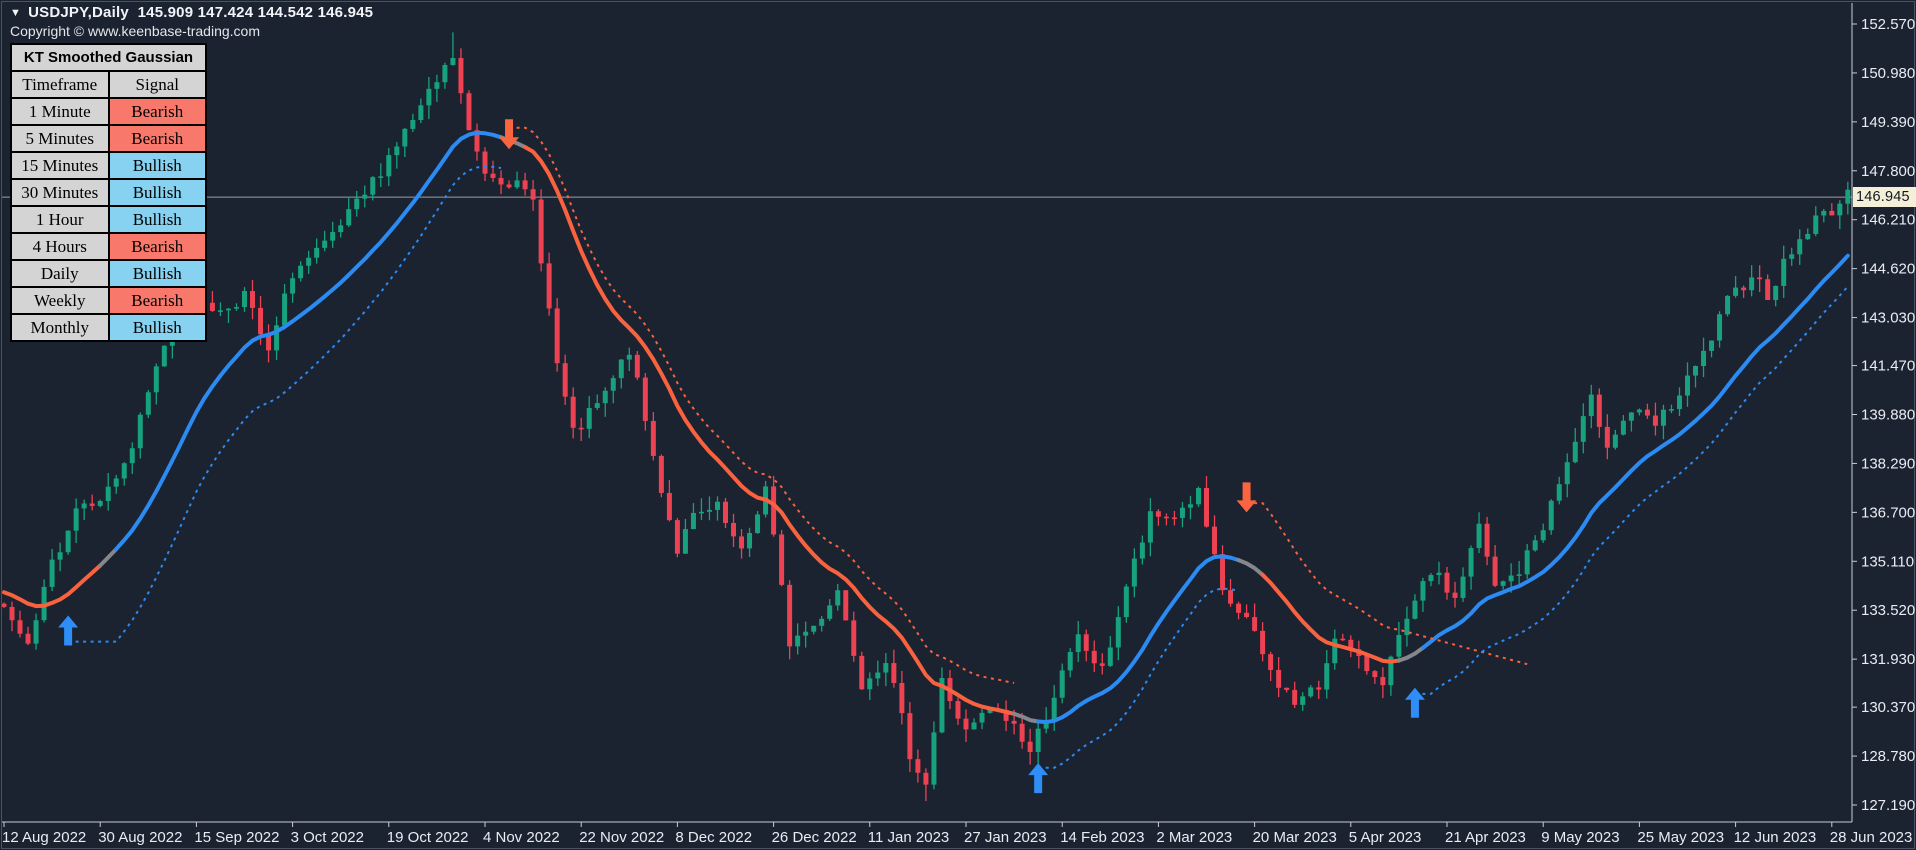 Image resolution: width=1916 pixels, height=850 pixels. What do you see at coordinates (1102, 837) in the screenshot?
I see `x-axis-label: 14 Feb 2023` at bounding box center [1102, 837].